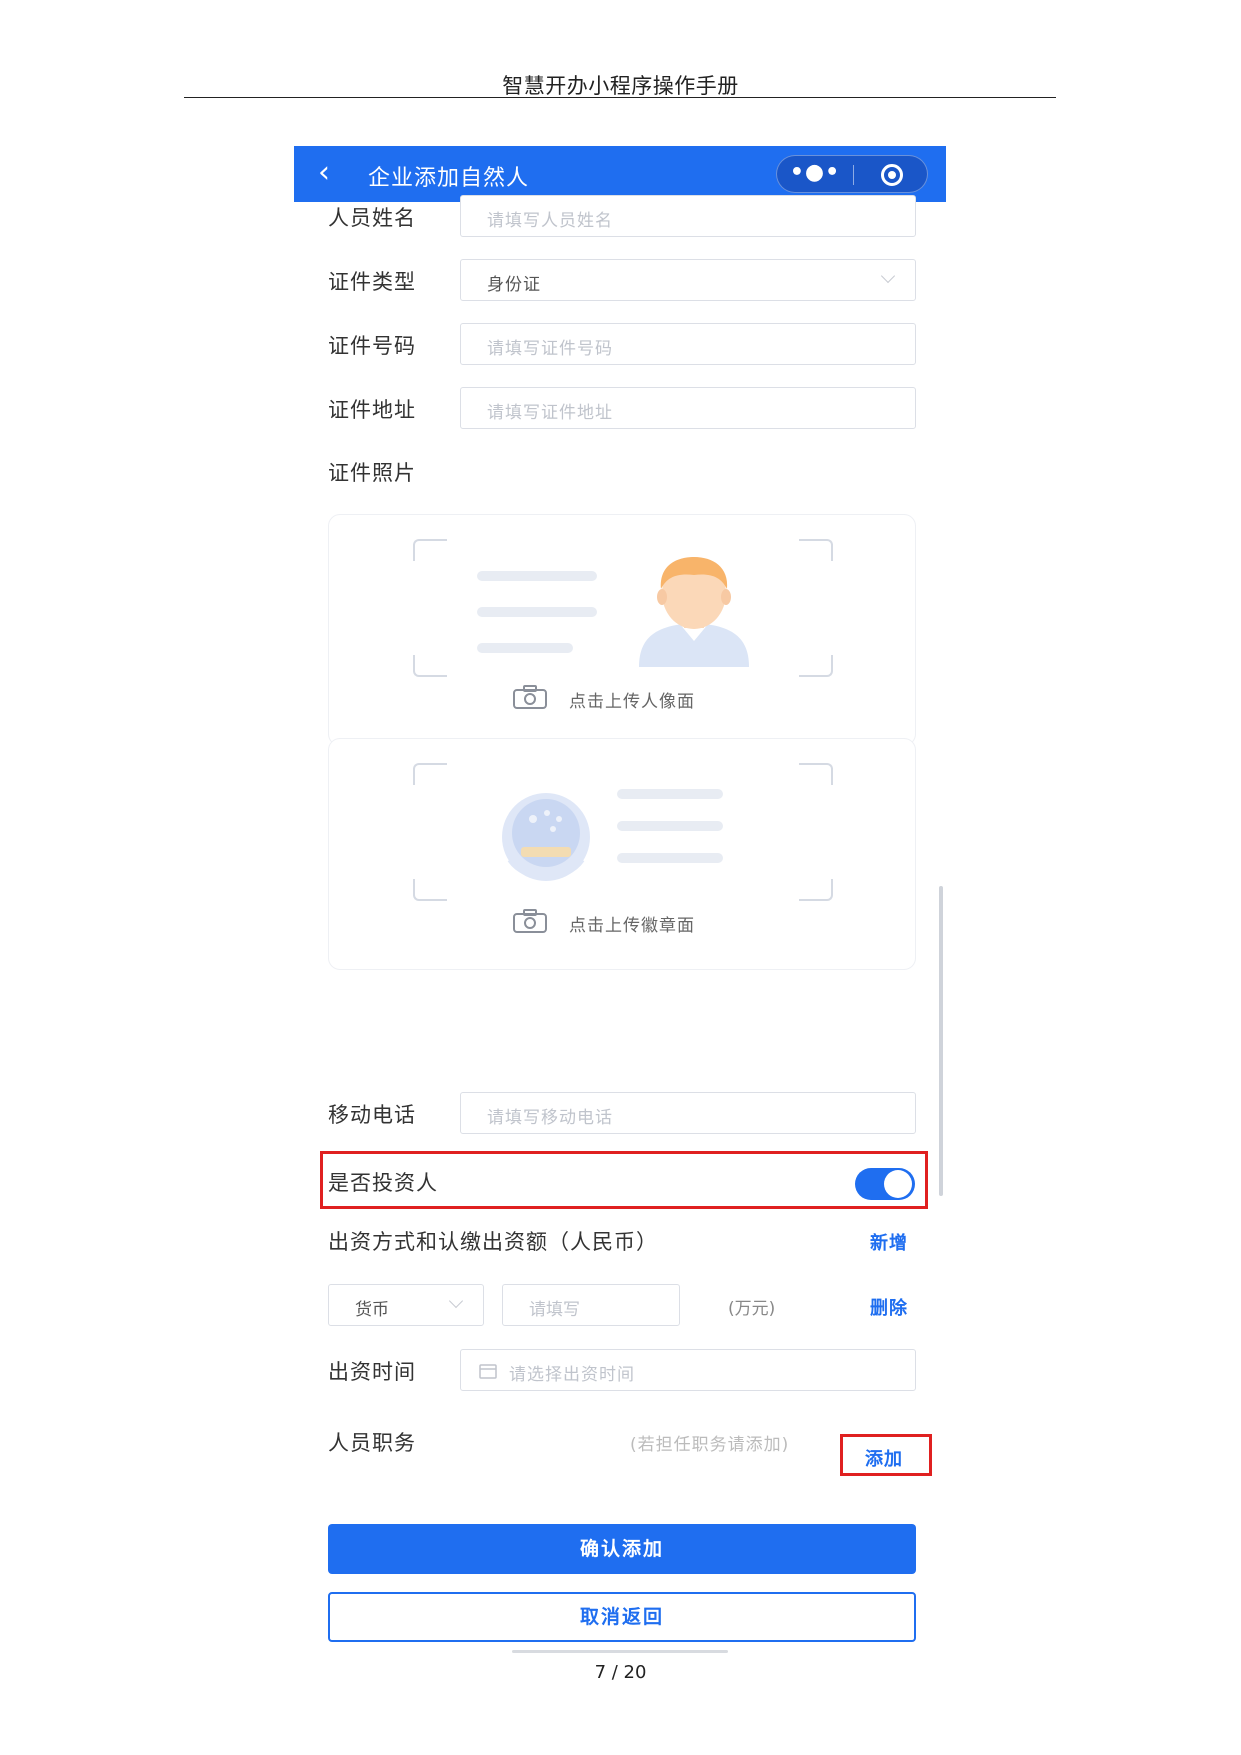 The width and height of the screenshot is (1241, 1755). I want to click on document-header-title: 智慧开办小程序操作手册, so click(620, 86).